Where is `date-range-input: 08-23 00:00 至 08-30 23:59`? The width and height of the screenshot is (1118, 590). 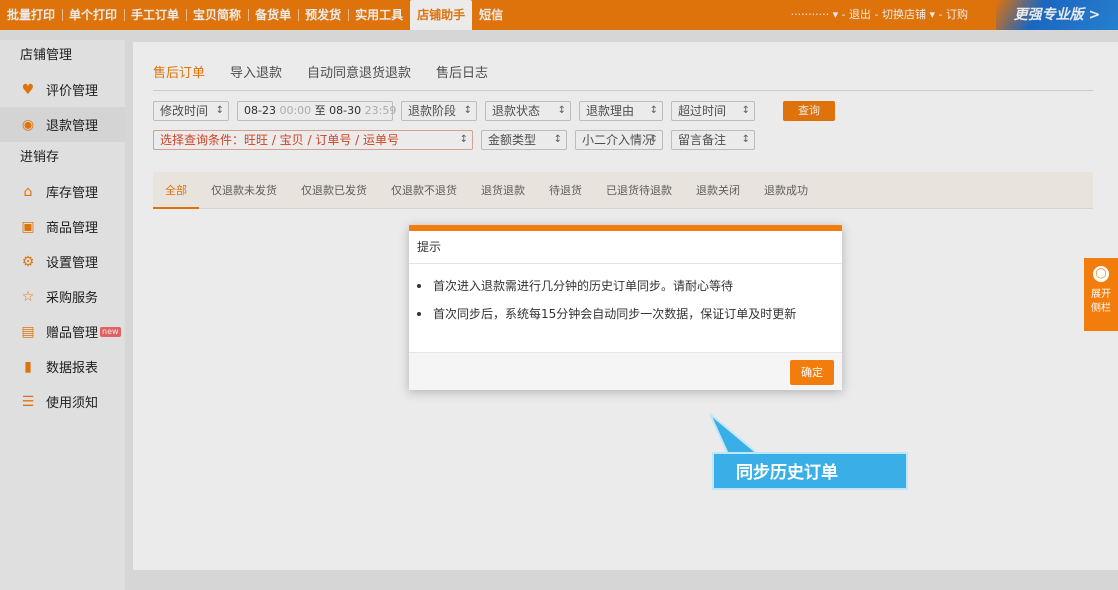
date-range-input: 08-23 00:00 至 08-30 23:59 is located at coordinates (316, 111).